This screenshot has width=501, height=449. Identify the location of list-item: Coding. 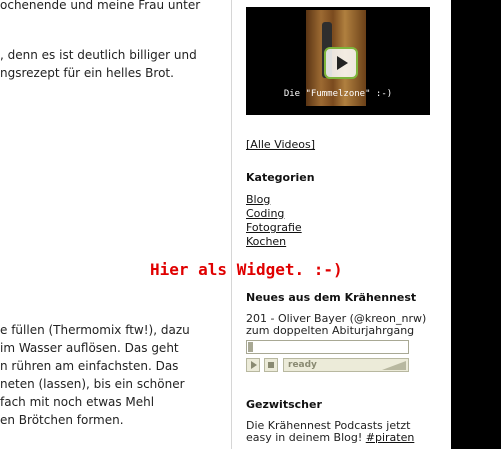
(274, 214).